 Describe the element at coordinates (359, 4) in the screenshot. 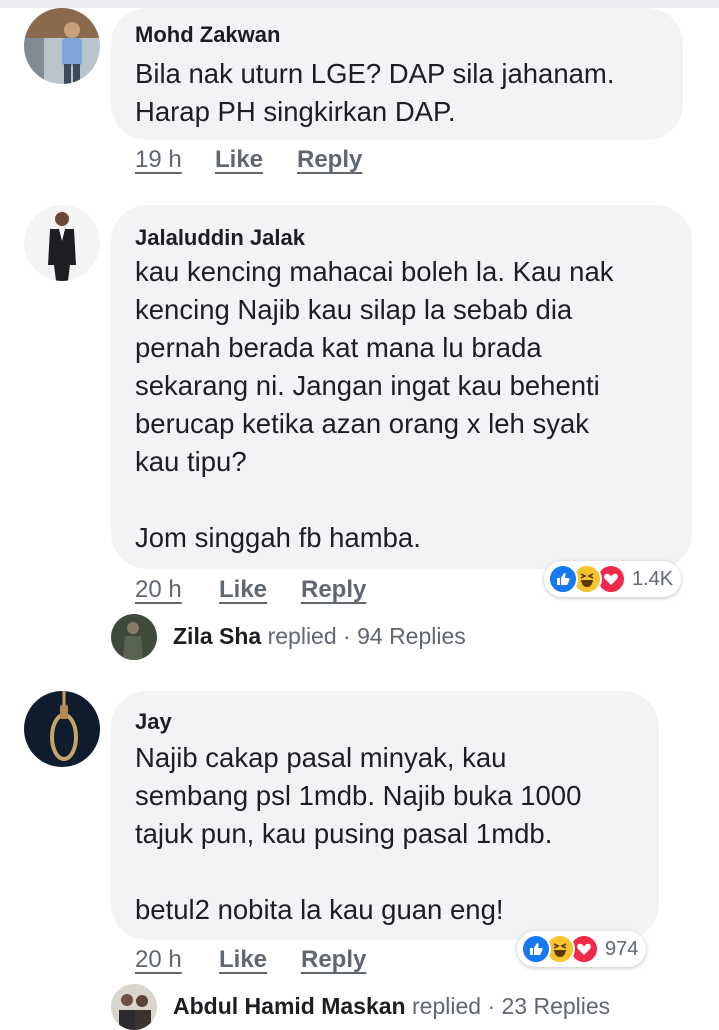

I see `top-divider` at that location.